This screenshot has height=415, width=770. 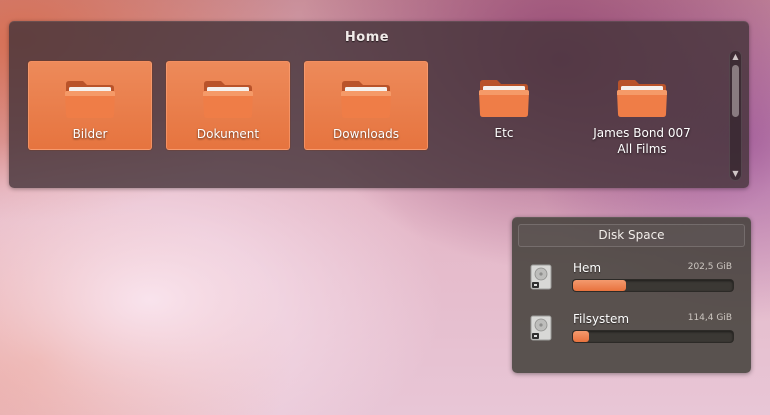 I want to click on scroll-thumb, so click(x=735, y=91).